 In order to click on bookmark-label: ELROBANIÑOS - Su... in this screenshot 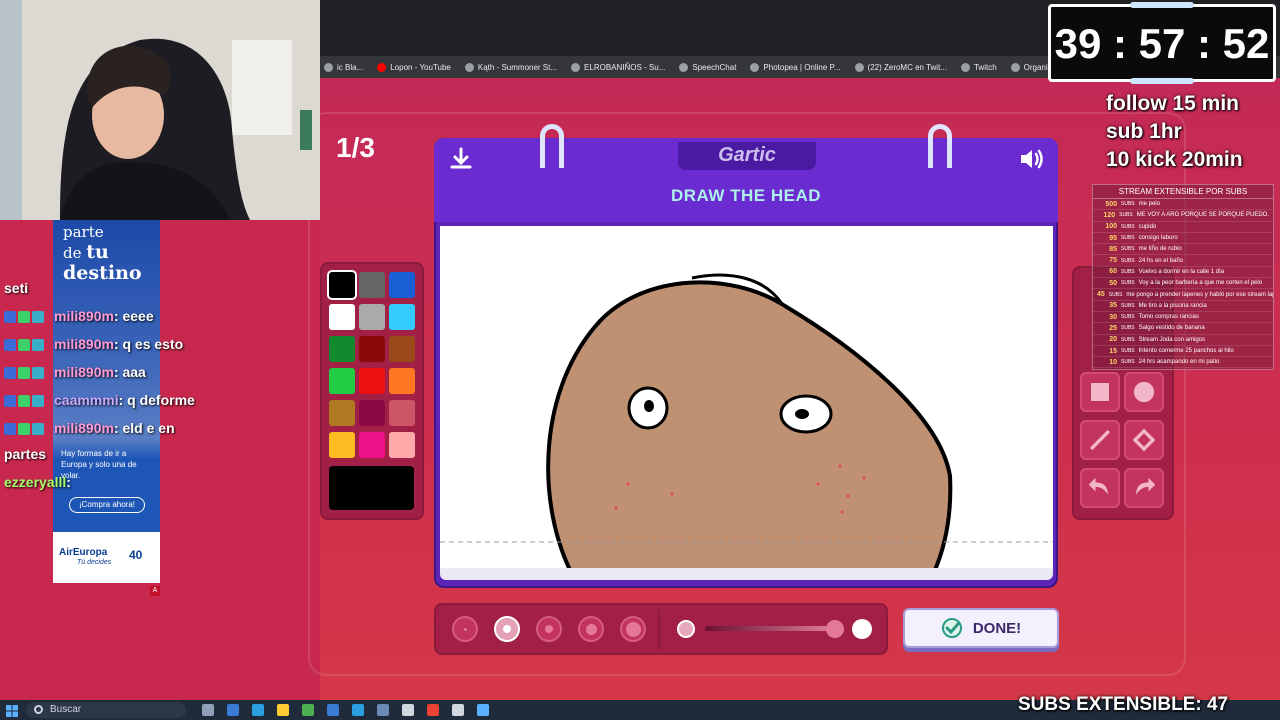, I will do `click(625, 67)`.